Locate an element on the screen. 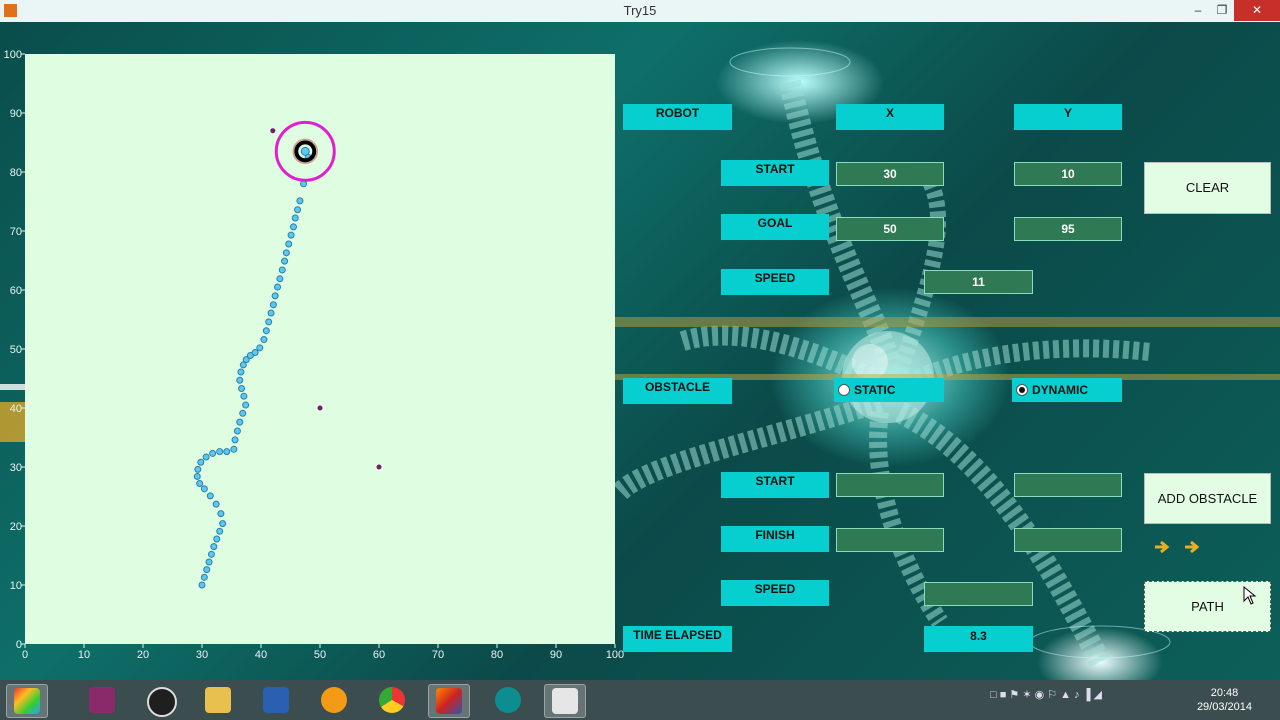 The height and width of the screenshot is (720, 1280). y-tick-label: 30 is located at coordinates (16, 468).